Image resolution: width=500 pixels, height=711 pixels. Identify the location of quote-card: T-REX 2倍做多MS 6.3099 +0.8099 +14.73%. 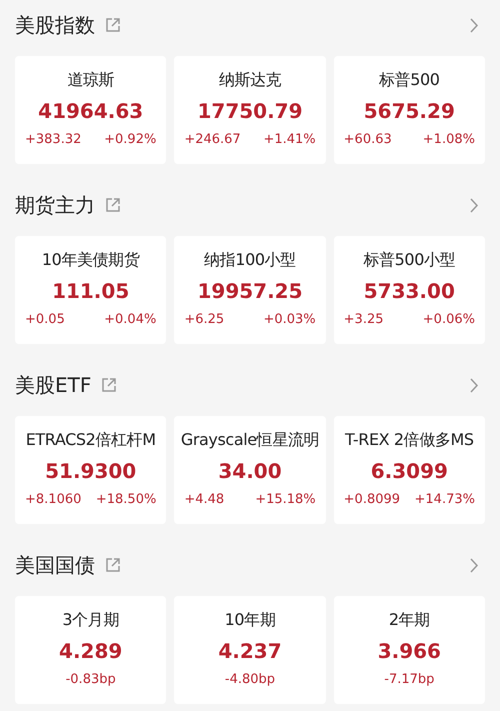
(409, 470).